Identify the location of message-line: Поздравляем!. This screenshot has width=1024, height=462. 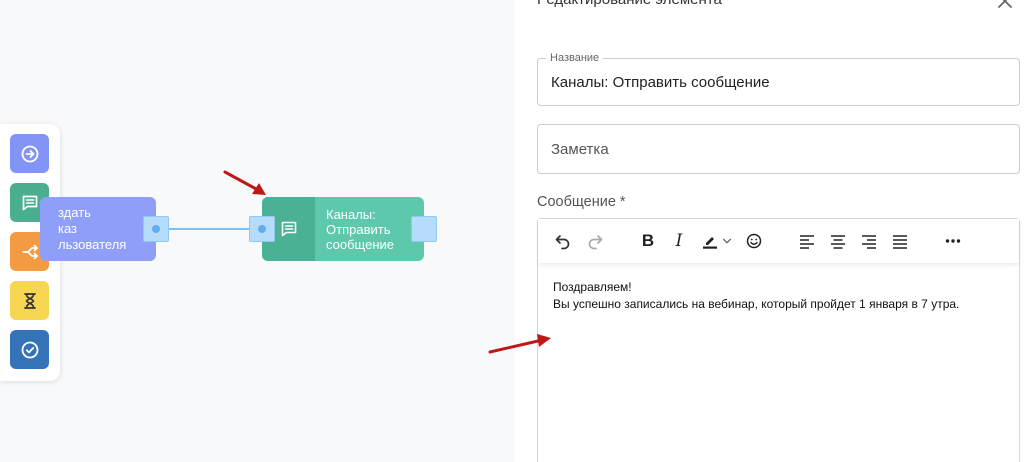
(592, 287).